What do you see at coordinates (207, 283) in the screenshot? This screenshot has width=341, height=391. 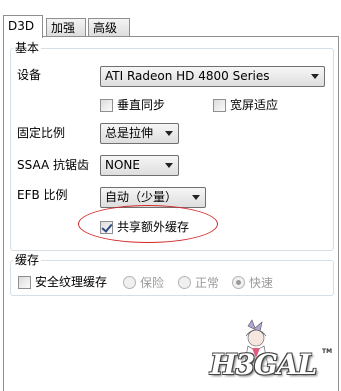 I see `cache-option-normal-label: 正常` at bounding box center [207, 283].